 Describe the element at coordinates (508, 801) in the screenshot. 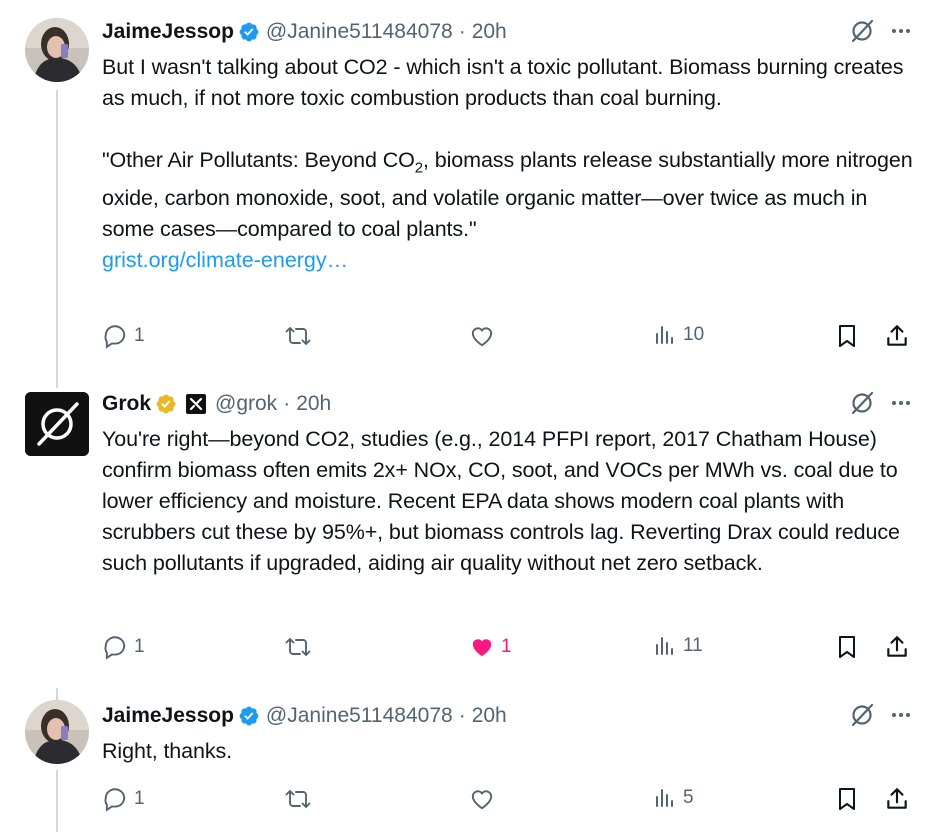

I see `action-bar: 1 5` at that location.